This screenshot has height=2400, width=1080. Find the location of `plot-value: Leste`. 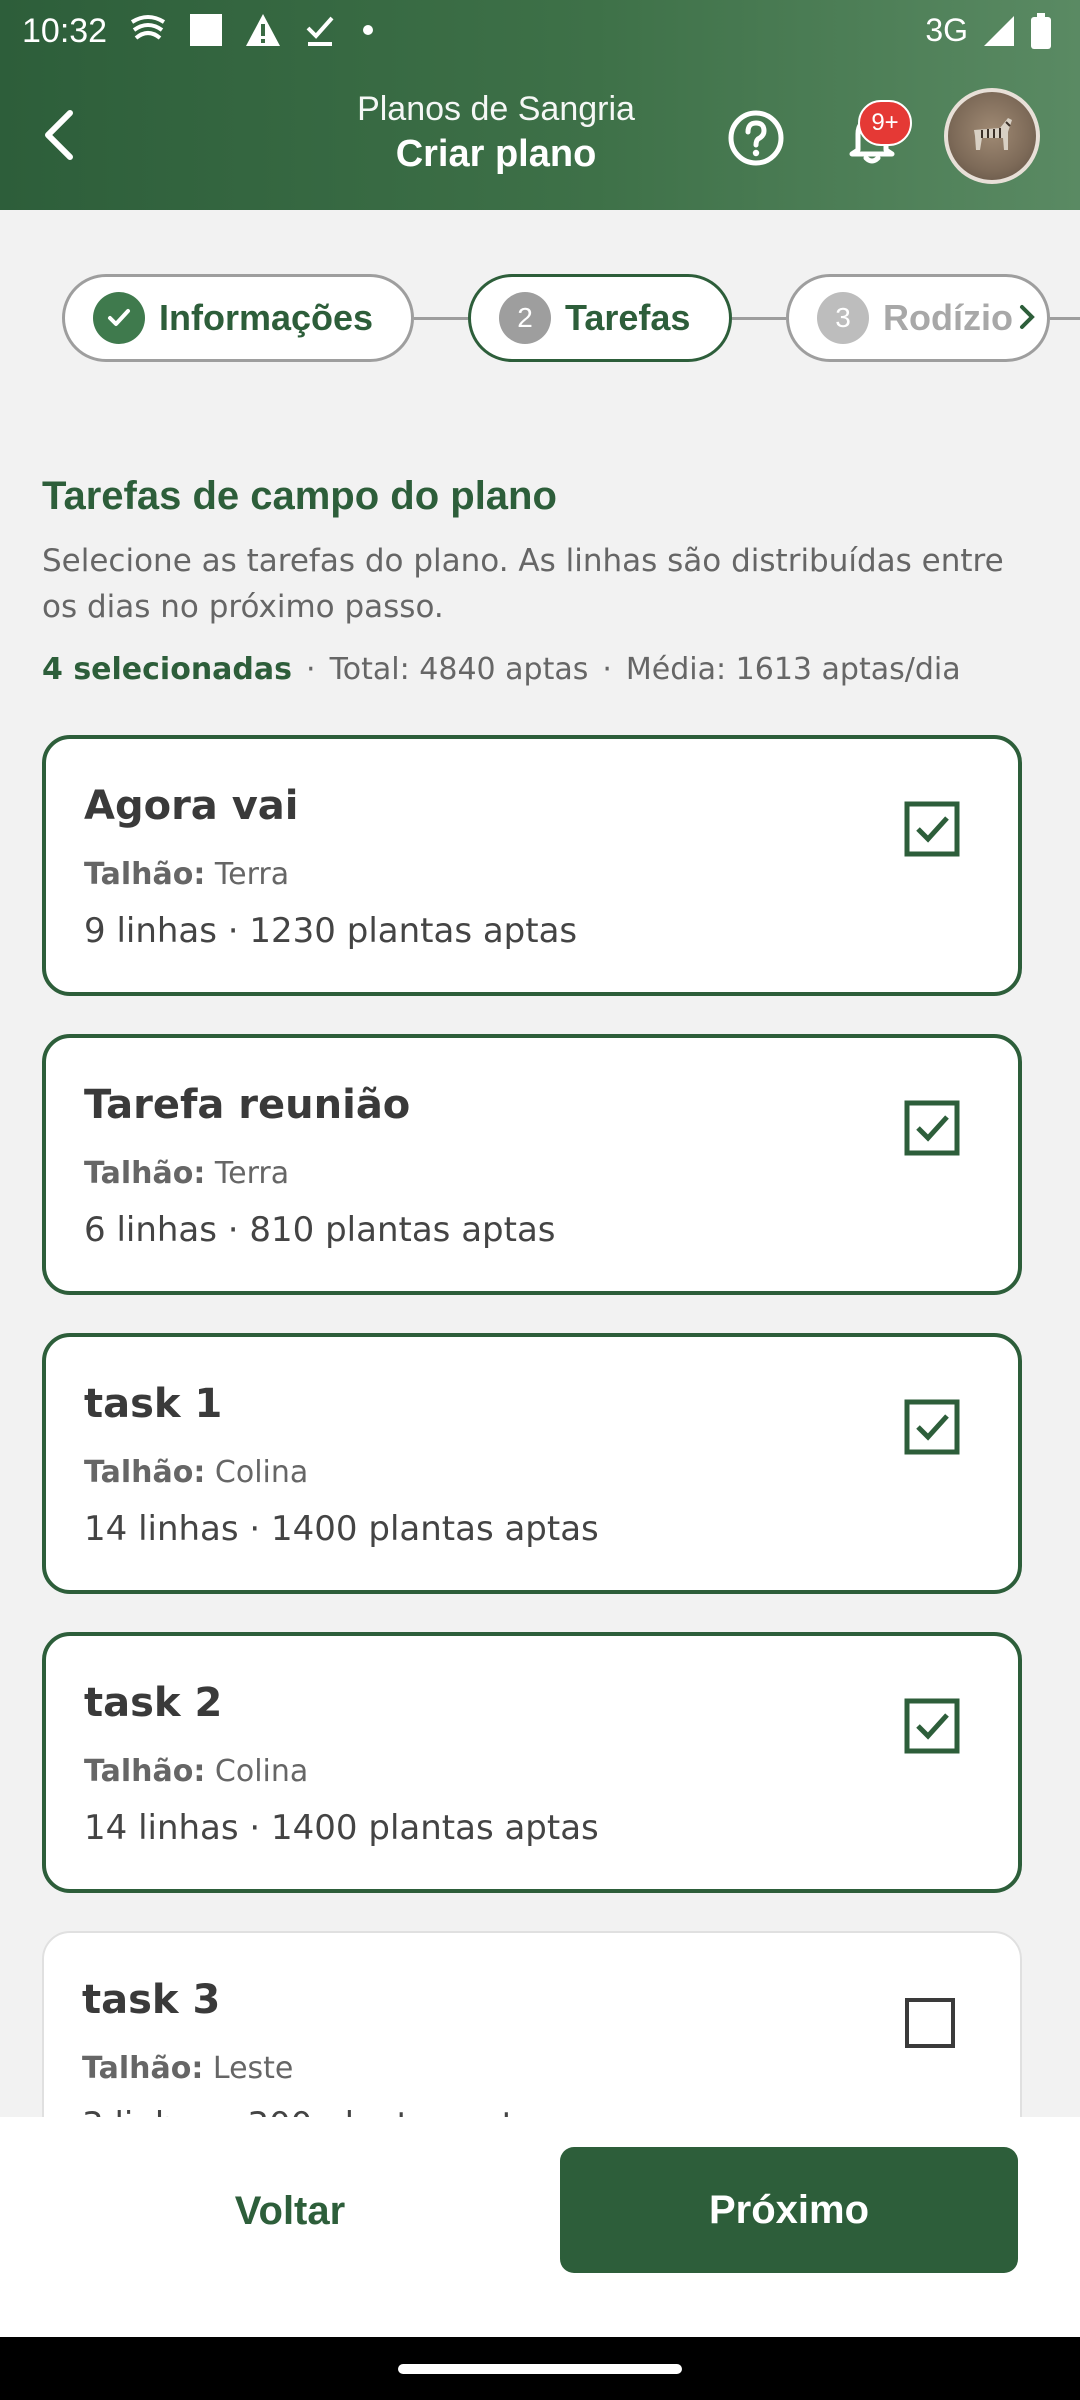

plot-value: Leste is located at coordinates (253, 2068).